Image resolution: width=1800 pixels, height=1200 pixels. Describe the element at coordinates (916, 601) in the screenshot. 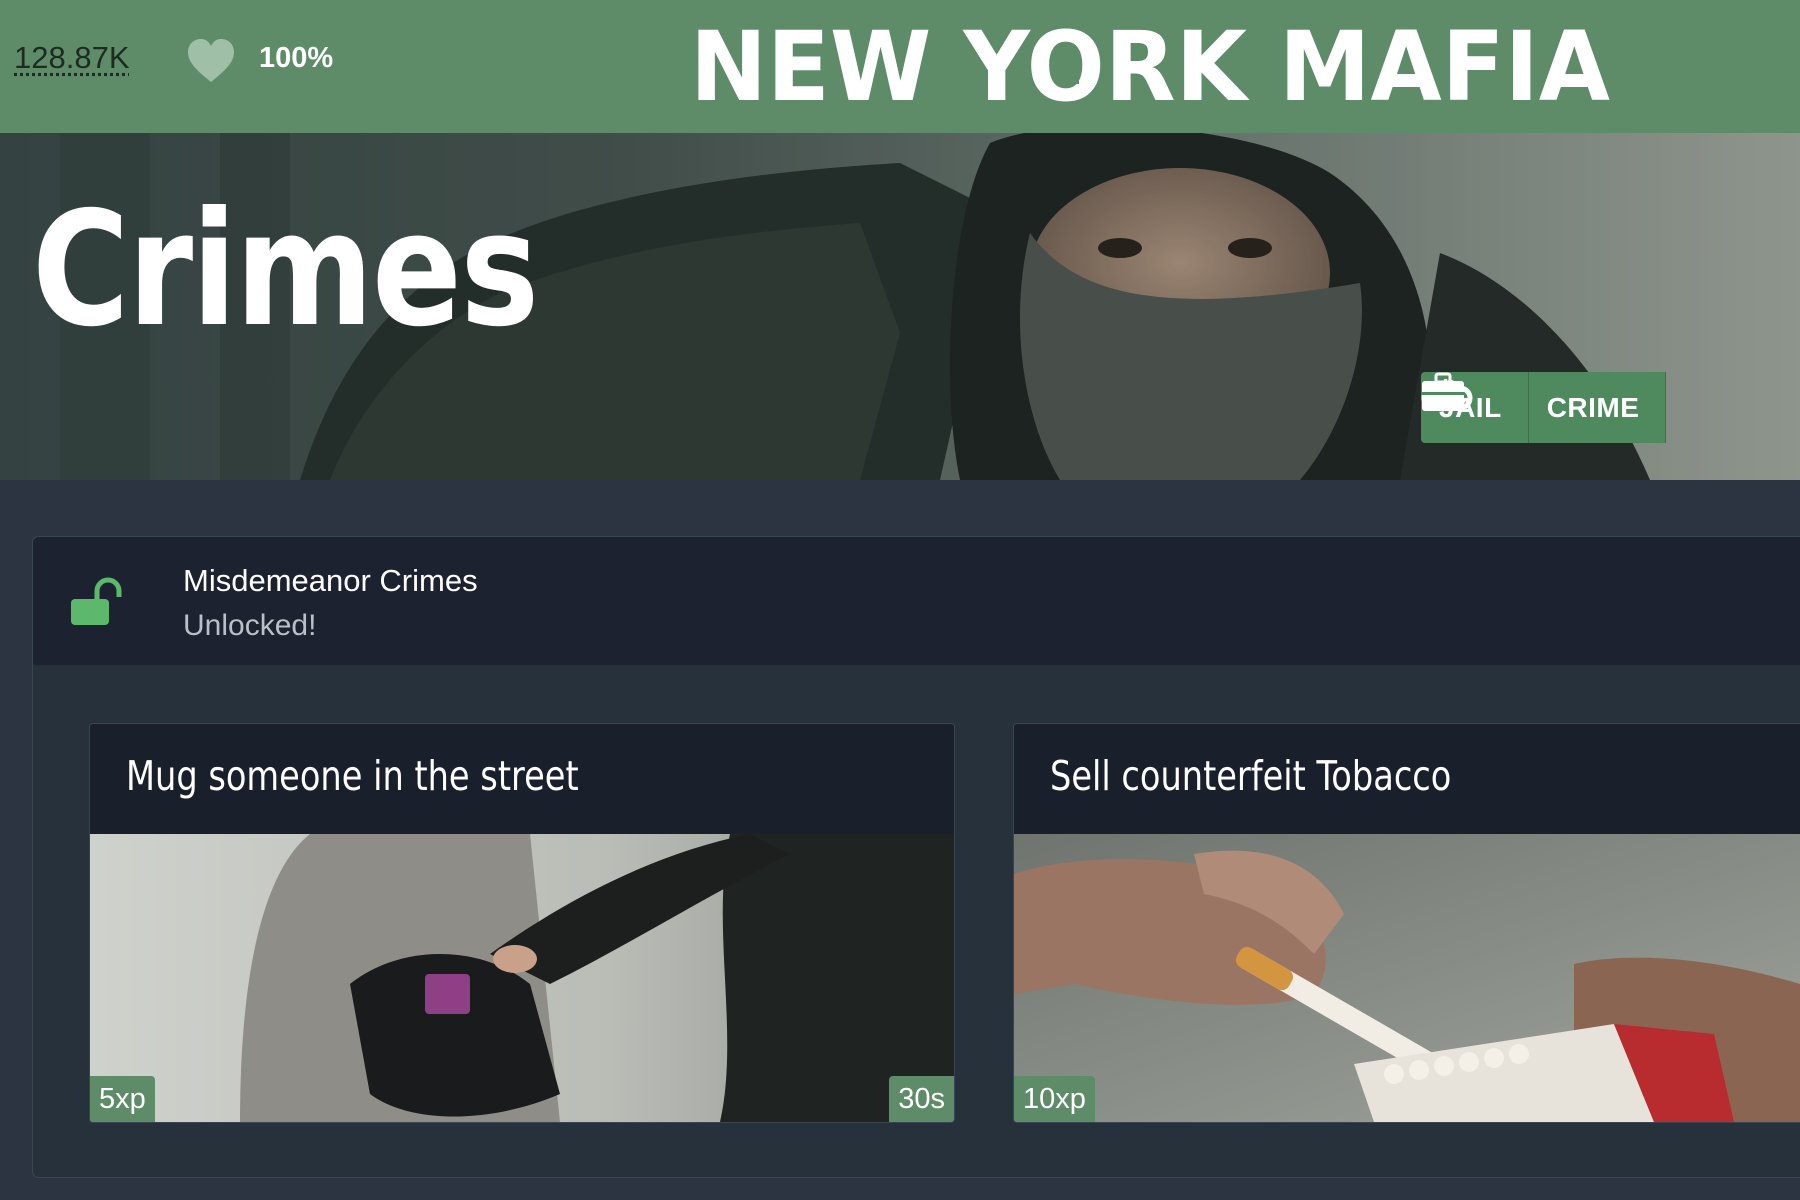

I see `category-header: Misdemeanor Crimes Unlocked!` at that location.